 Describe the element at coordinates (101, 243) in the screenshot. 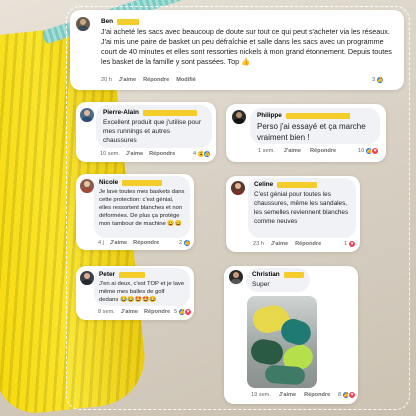

I see `comment-time: 4 j` at that location.